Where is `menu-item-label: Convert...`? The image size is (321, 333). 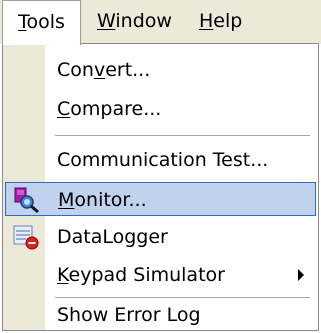
menu-item-label: Convert... is located at coordinates (104, 70).